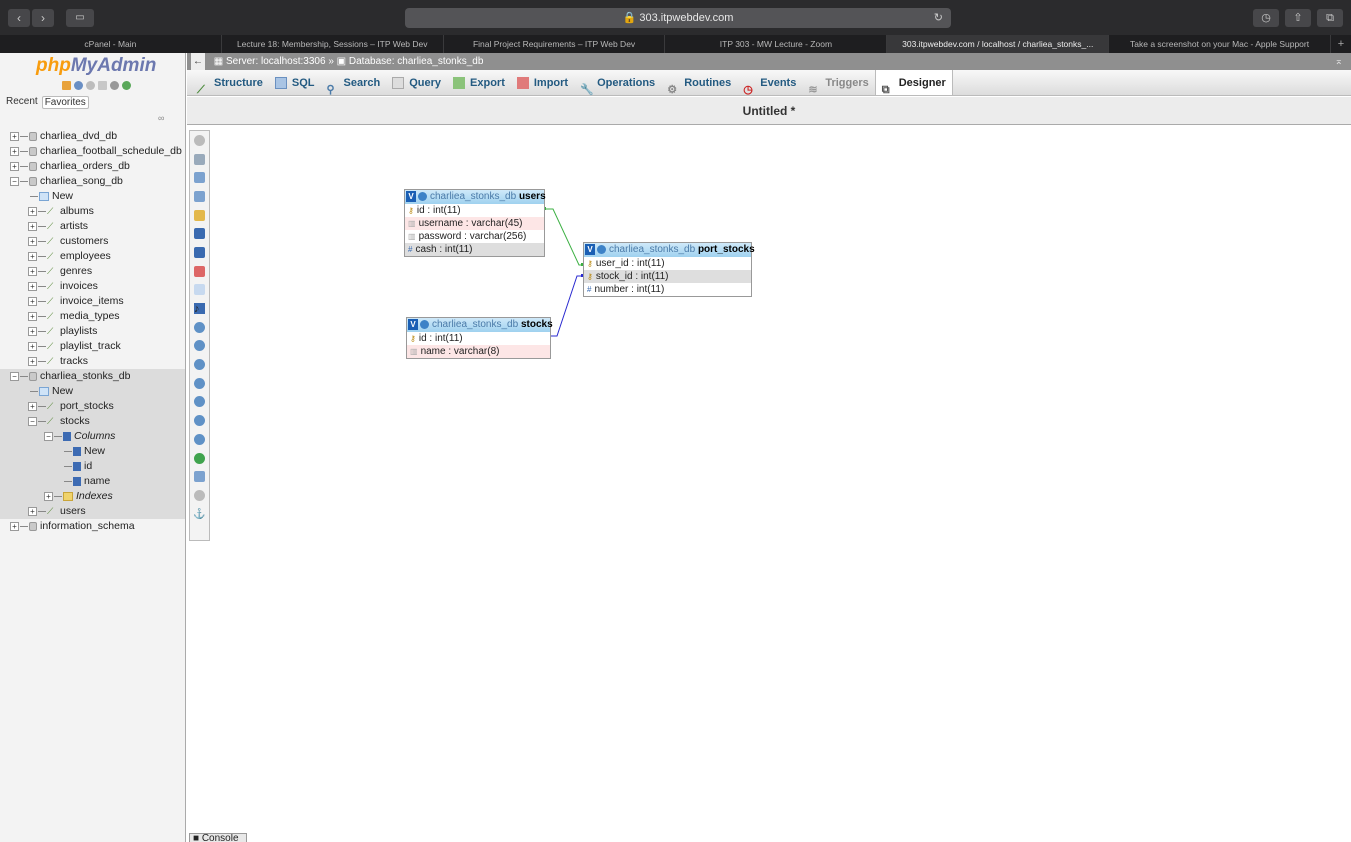 The height and width of the screenshot is (842, 1351). Describe the element at coordinates (65, 102) in the screenshot. I see `favorites-tab: Favorites` at that location.